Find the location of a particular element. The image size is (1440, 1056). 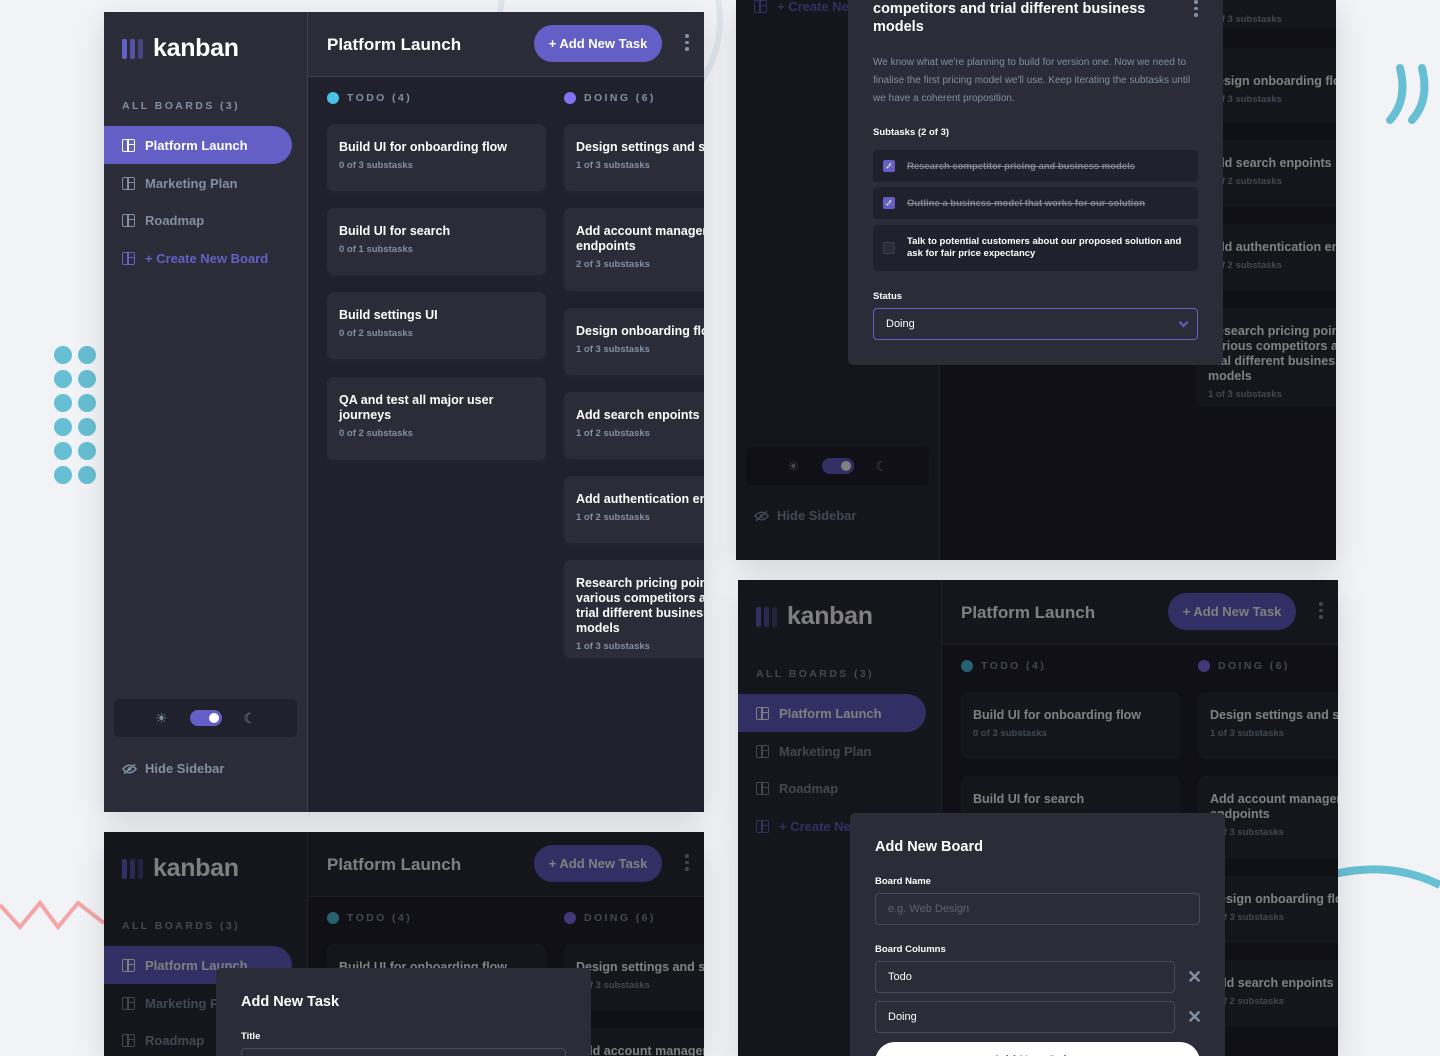

theme-switch is located at coordinates (205, 718).